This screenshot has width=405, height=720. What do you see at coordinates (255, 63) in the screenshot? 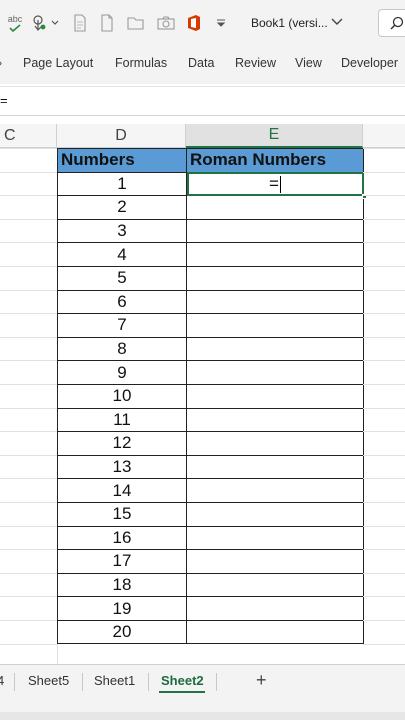
I see `tab-review: Review` at bounding box center [255, 63].